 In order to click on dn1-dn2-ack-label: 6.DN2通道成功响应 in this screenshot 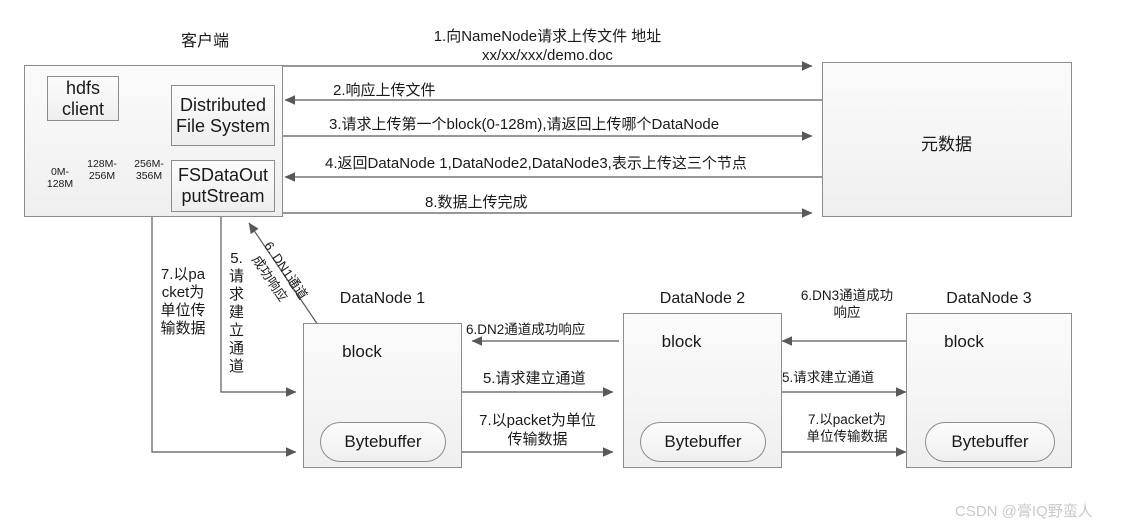, I will do `click(526, 329)`.